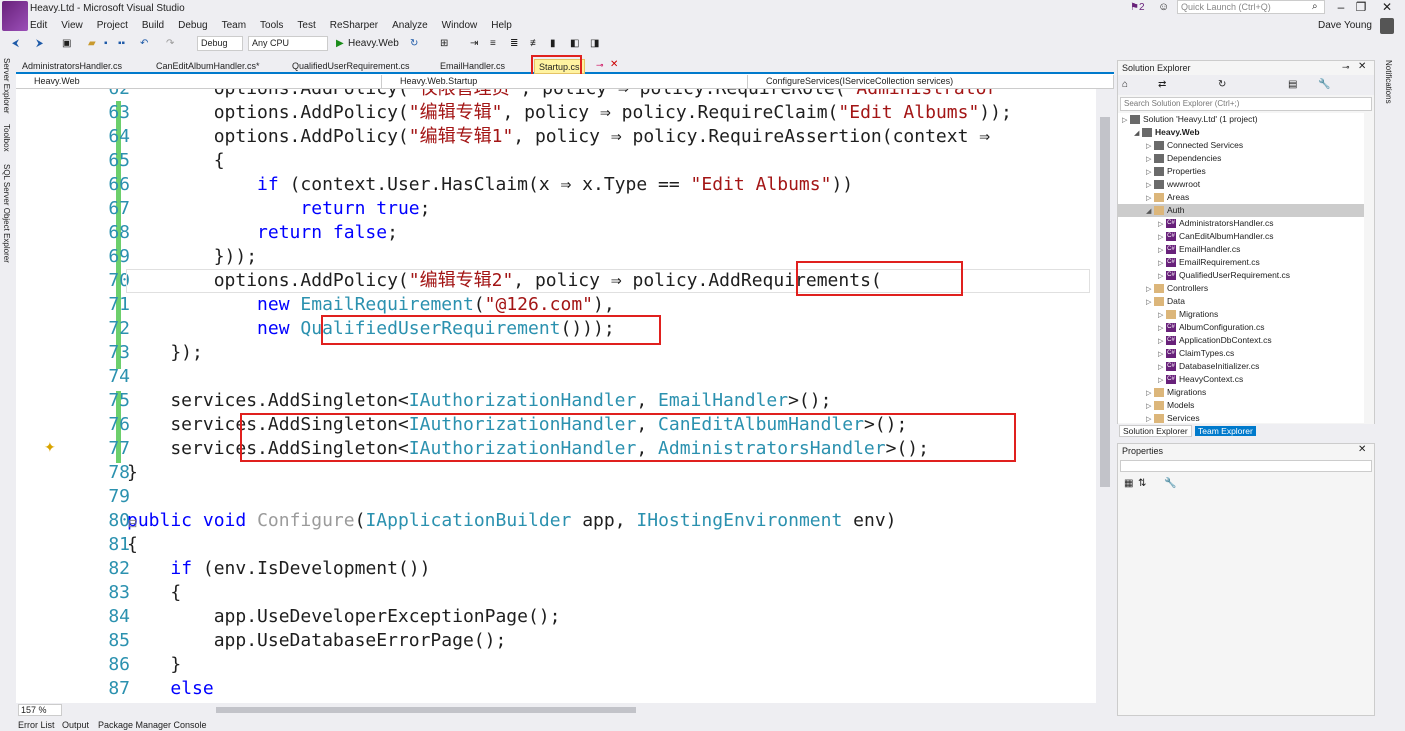 Image resolution: width=1405 pixels, height=731 pixels. Describe the element at coordinates (472, 66) in the screenshot. I see `tab-email-handler: EmailHandler.cs` at that location.